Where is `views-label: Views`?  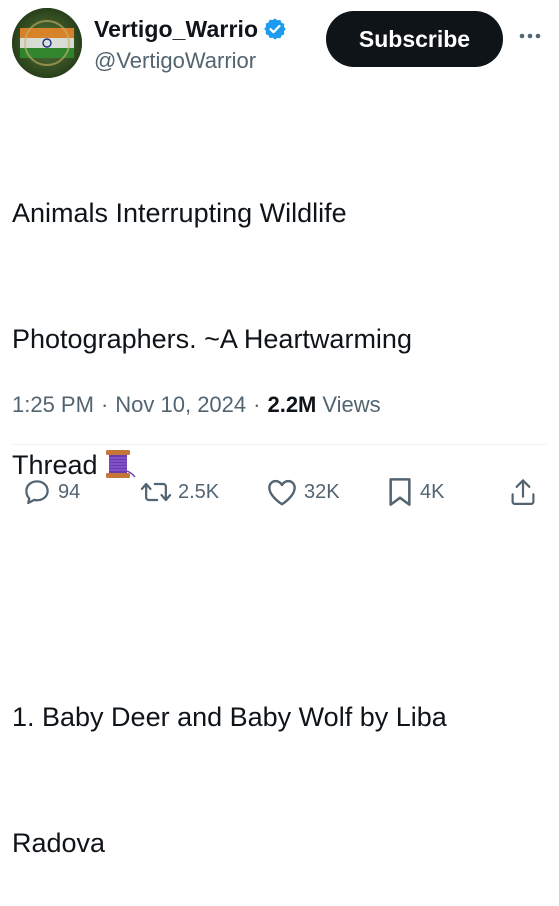 views-label: Views is located at coordinates (351, 404).